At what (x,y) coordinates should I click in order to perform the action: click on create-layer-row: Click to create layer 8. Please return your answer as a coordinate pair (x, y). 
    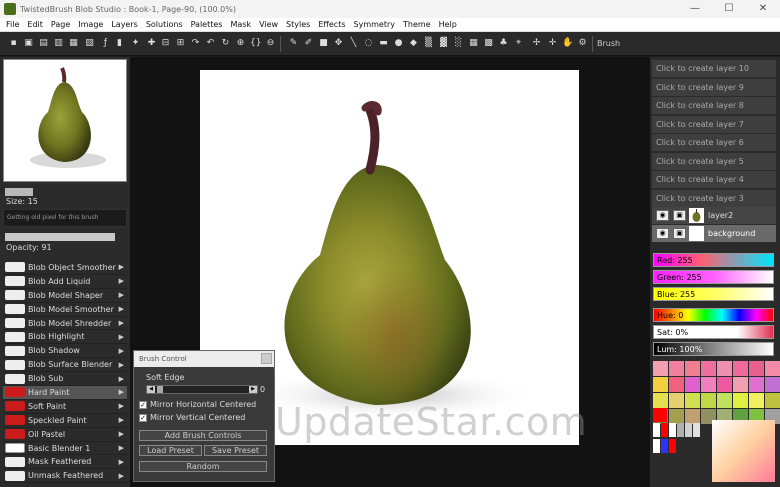
    Looking at the image, I should click on (714, 105).